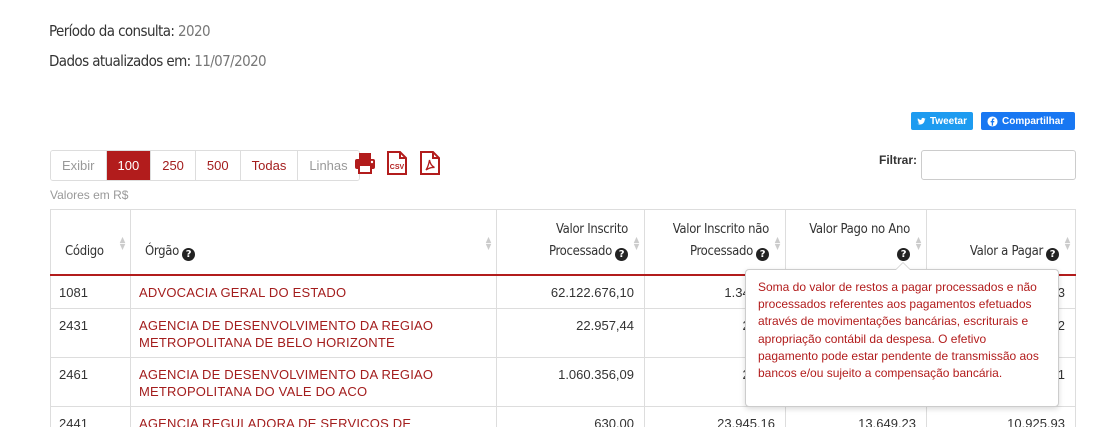 This screenshot has width=1095, height=427. I want to click on column-header-org: Órgão? ▲ ▼, so click(313, 242).